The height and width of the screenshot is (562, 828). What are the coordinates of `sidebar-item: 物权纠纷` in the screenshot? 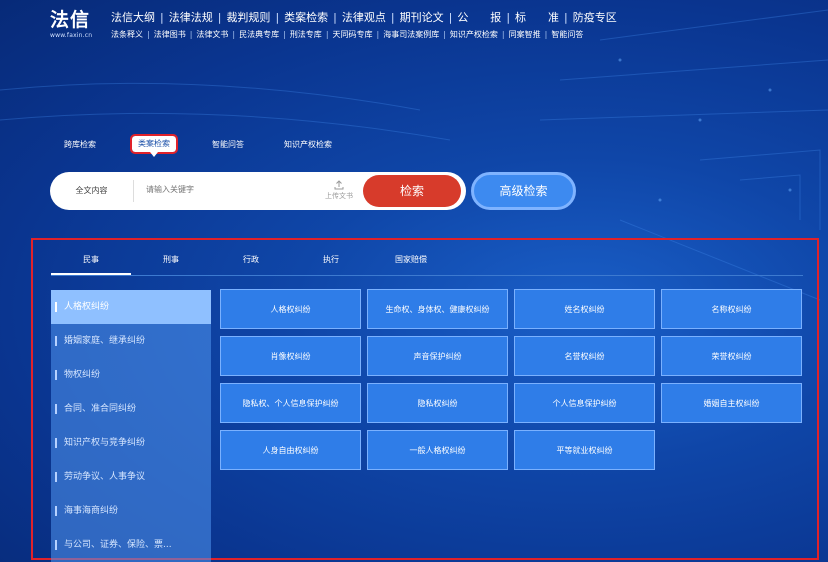 It's located at (131, 375).